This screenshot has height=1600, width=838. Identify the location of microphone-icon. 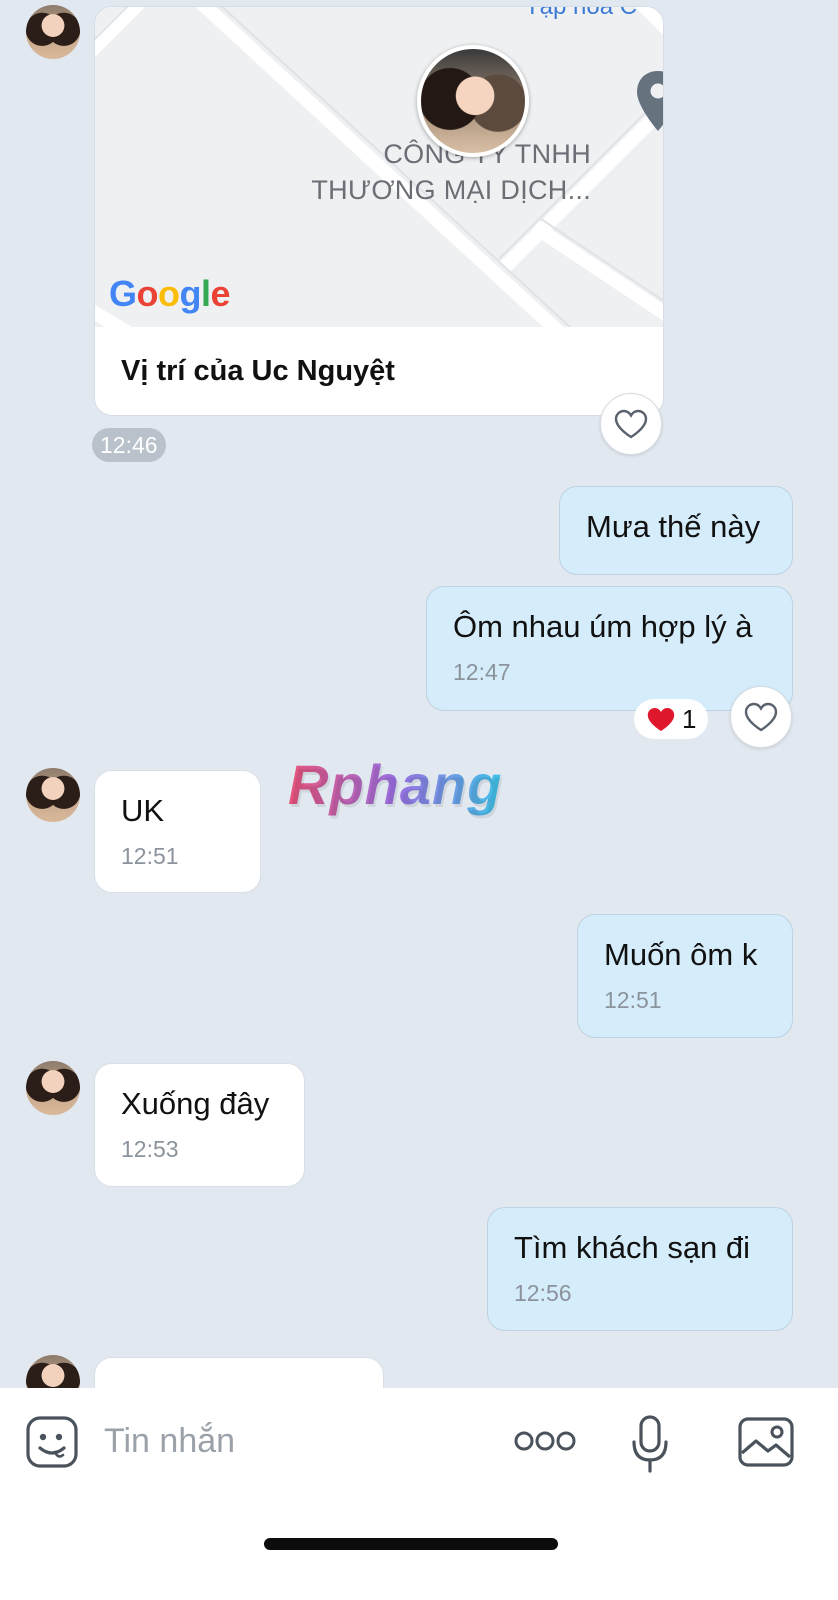
(650, 1444).